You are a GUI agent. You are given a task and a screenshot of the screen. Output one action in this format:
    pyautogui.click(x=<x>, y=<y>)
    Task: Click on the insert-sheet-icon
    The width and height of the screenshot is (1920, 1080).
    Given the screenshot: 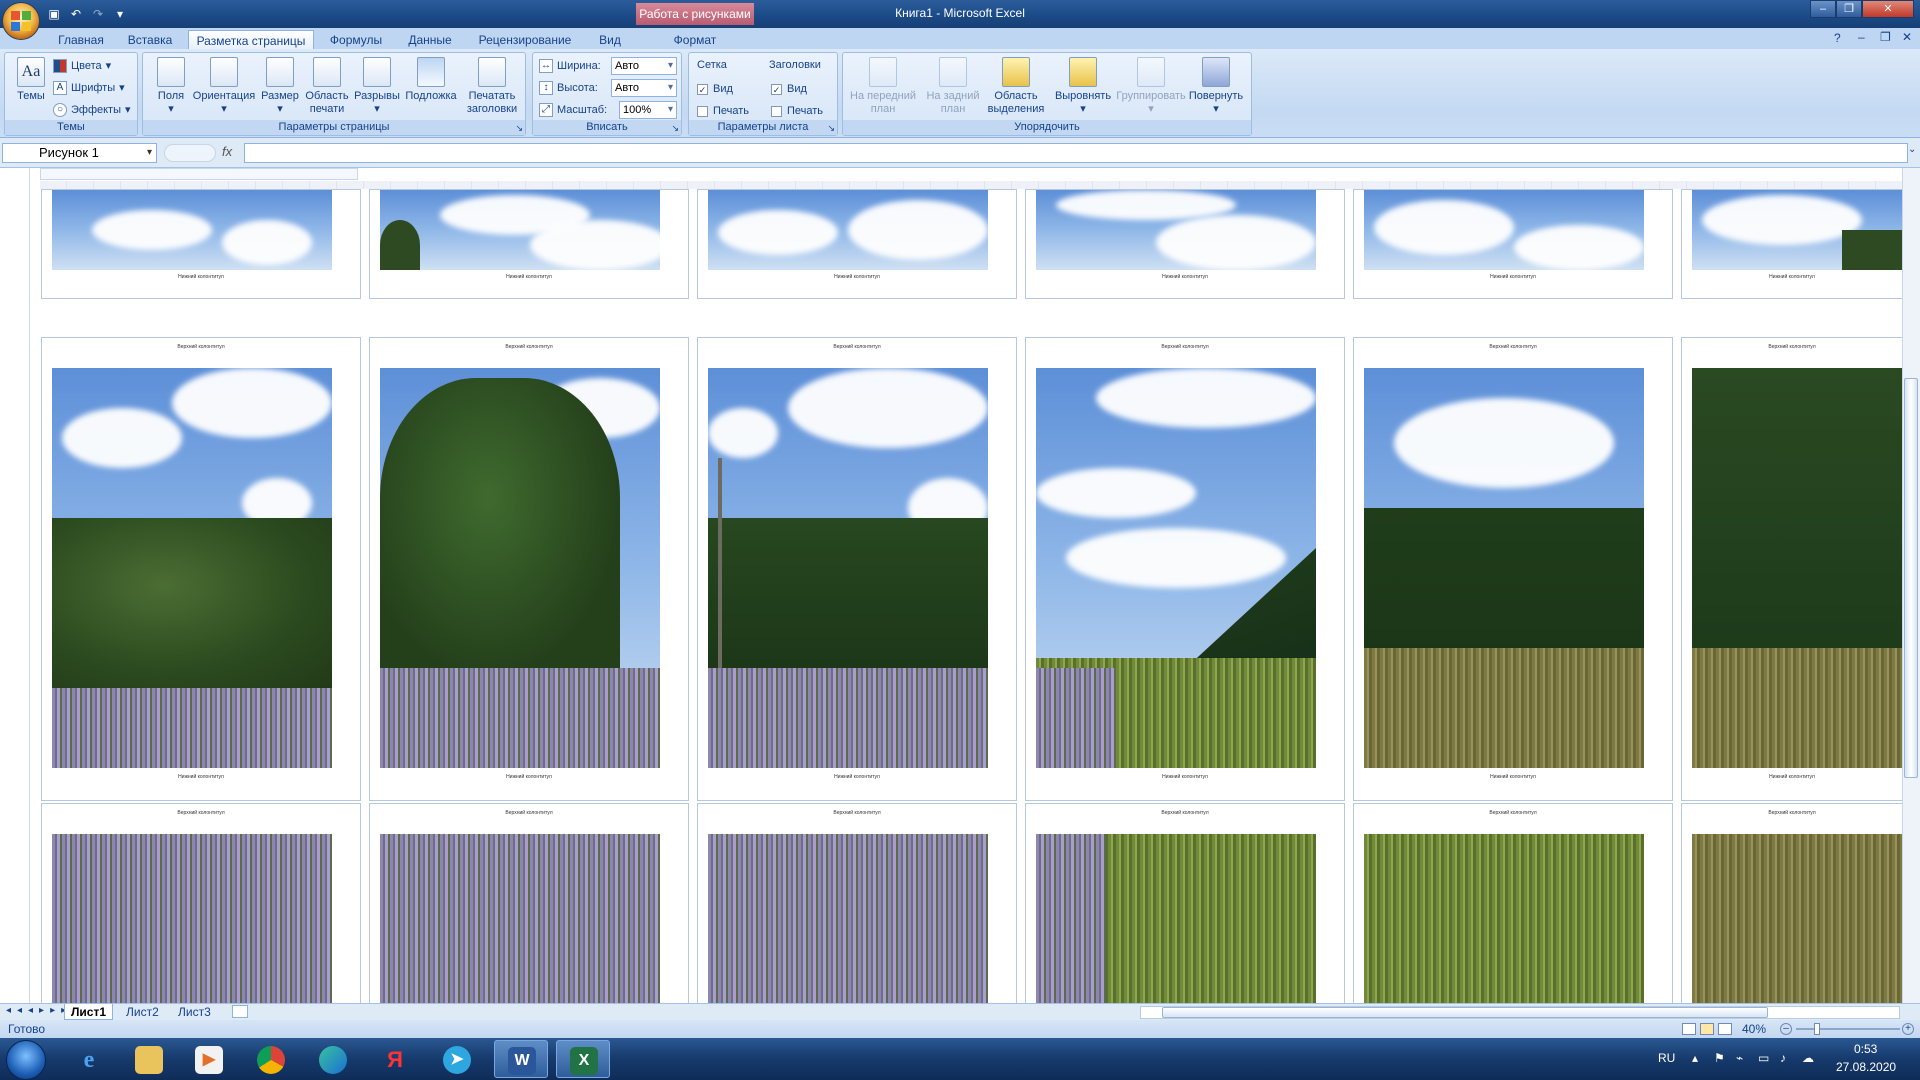 What is the action you would take?
    pyautogui.click(x=240, y=1011)
    